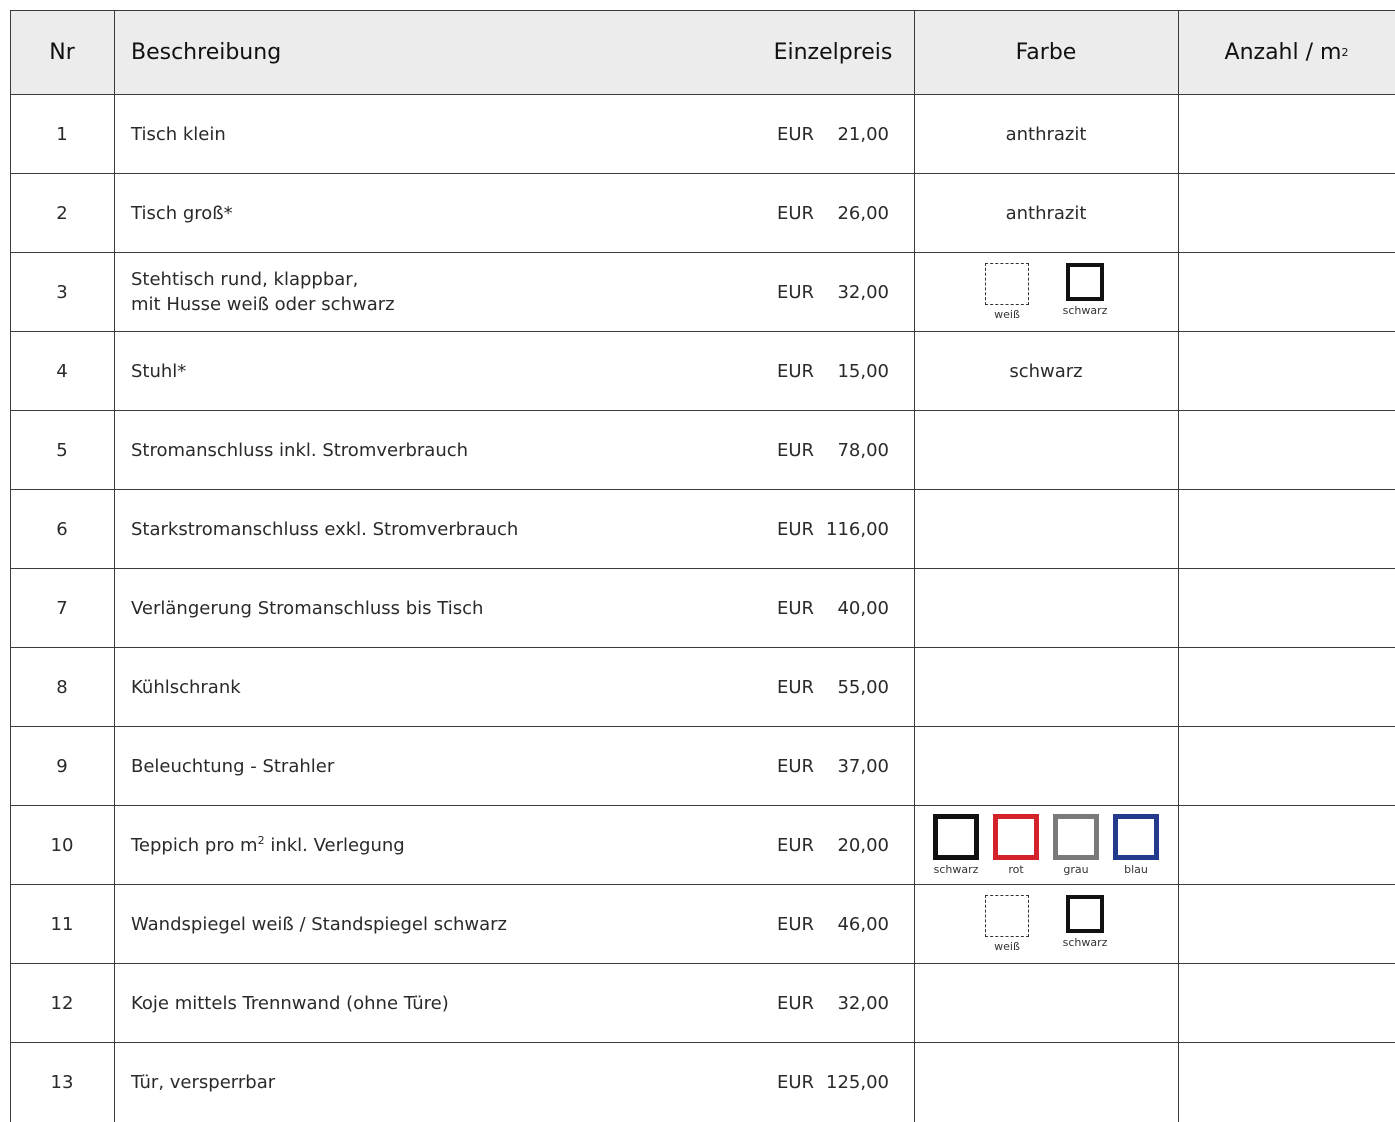  What do you see at coordinates (1076, 869) in the screenshot?
I see `color-swatch-label: grau` at bounding box center [1076, 869].